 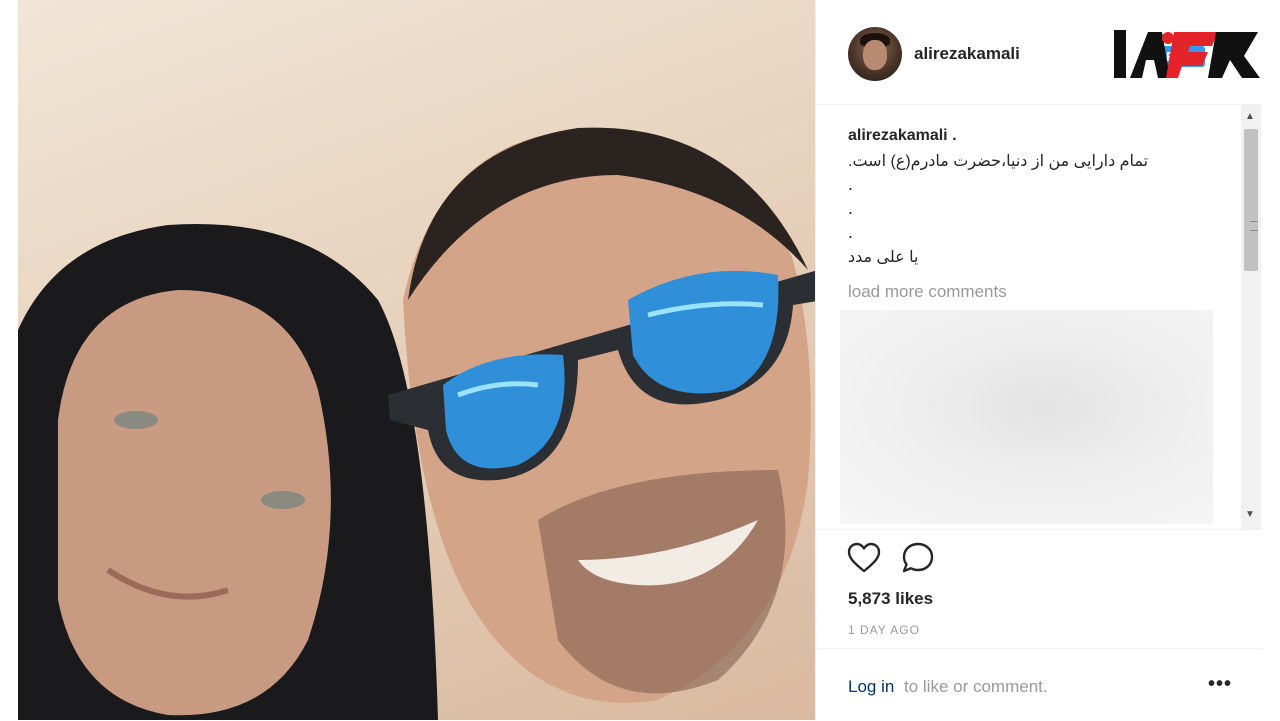 I want to click on heart-icon, so click(x=864, y=558).